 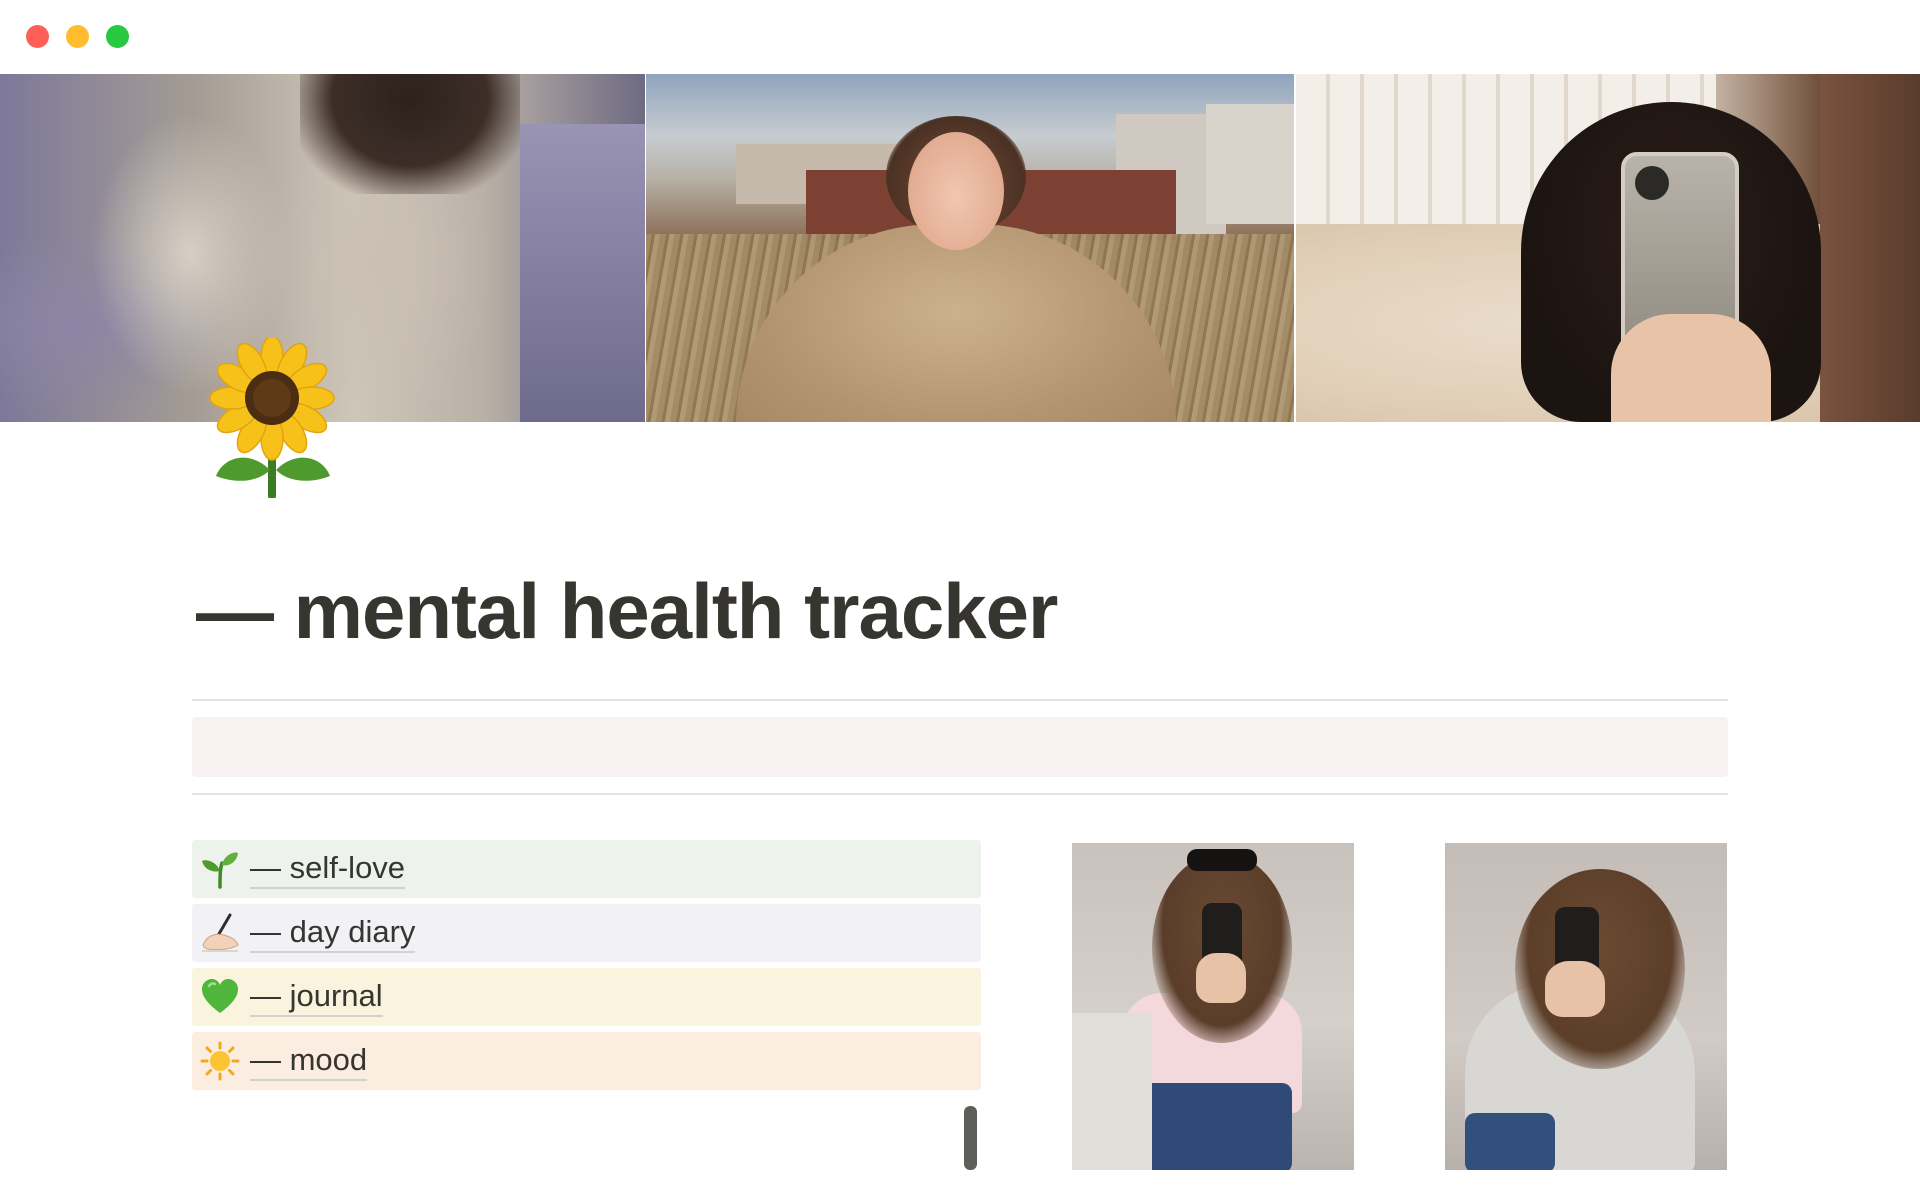 I want to click on sun-icon, so click(x=220, y=1061).